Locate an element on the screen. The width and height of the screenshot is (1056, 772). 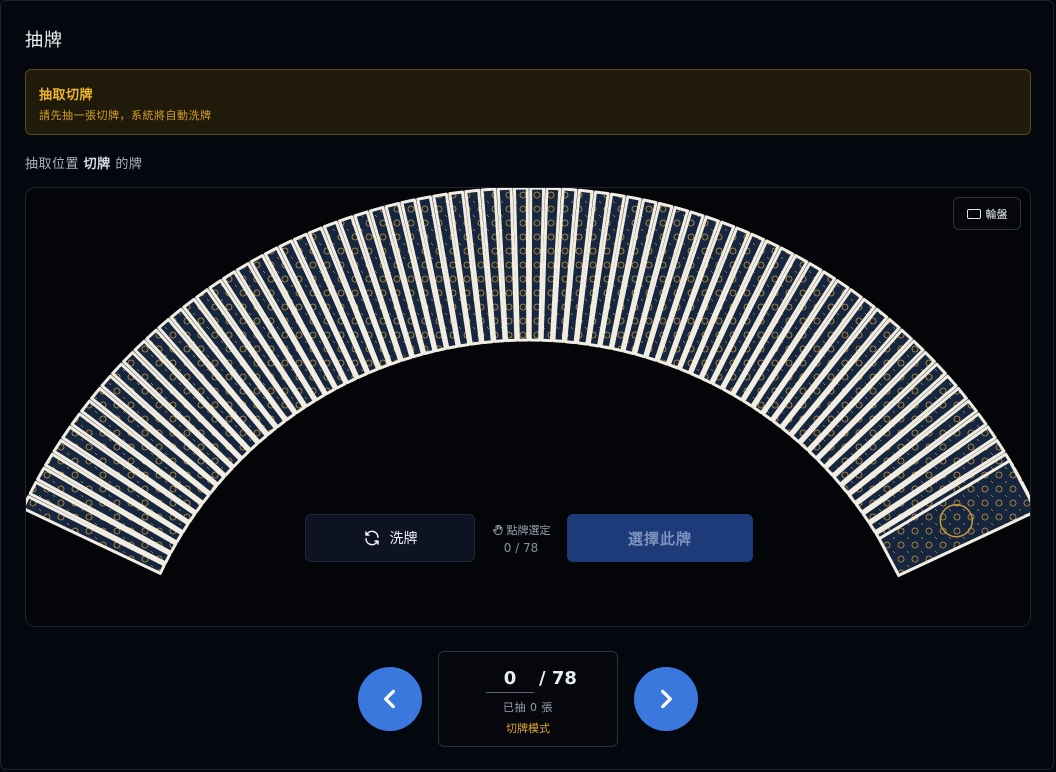
page-title: 抽牌 is located at coordinates (44, 40).